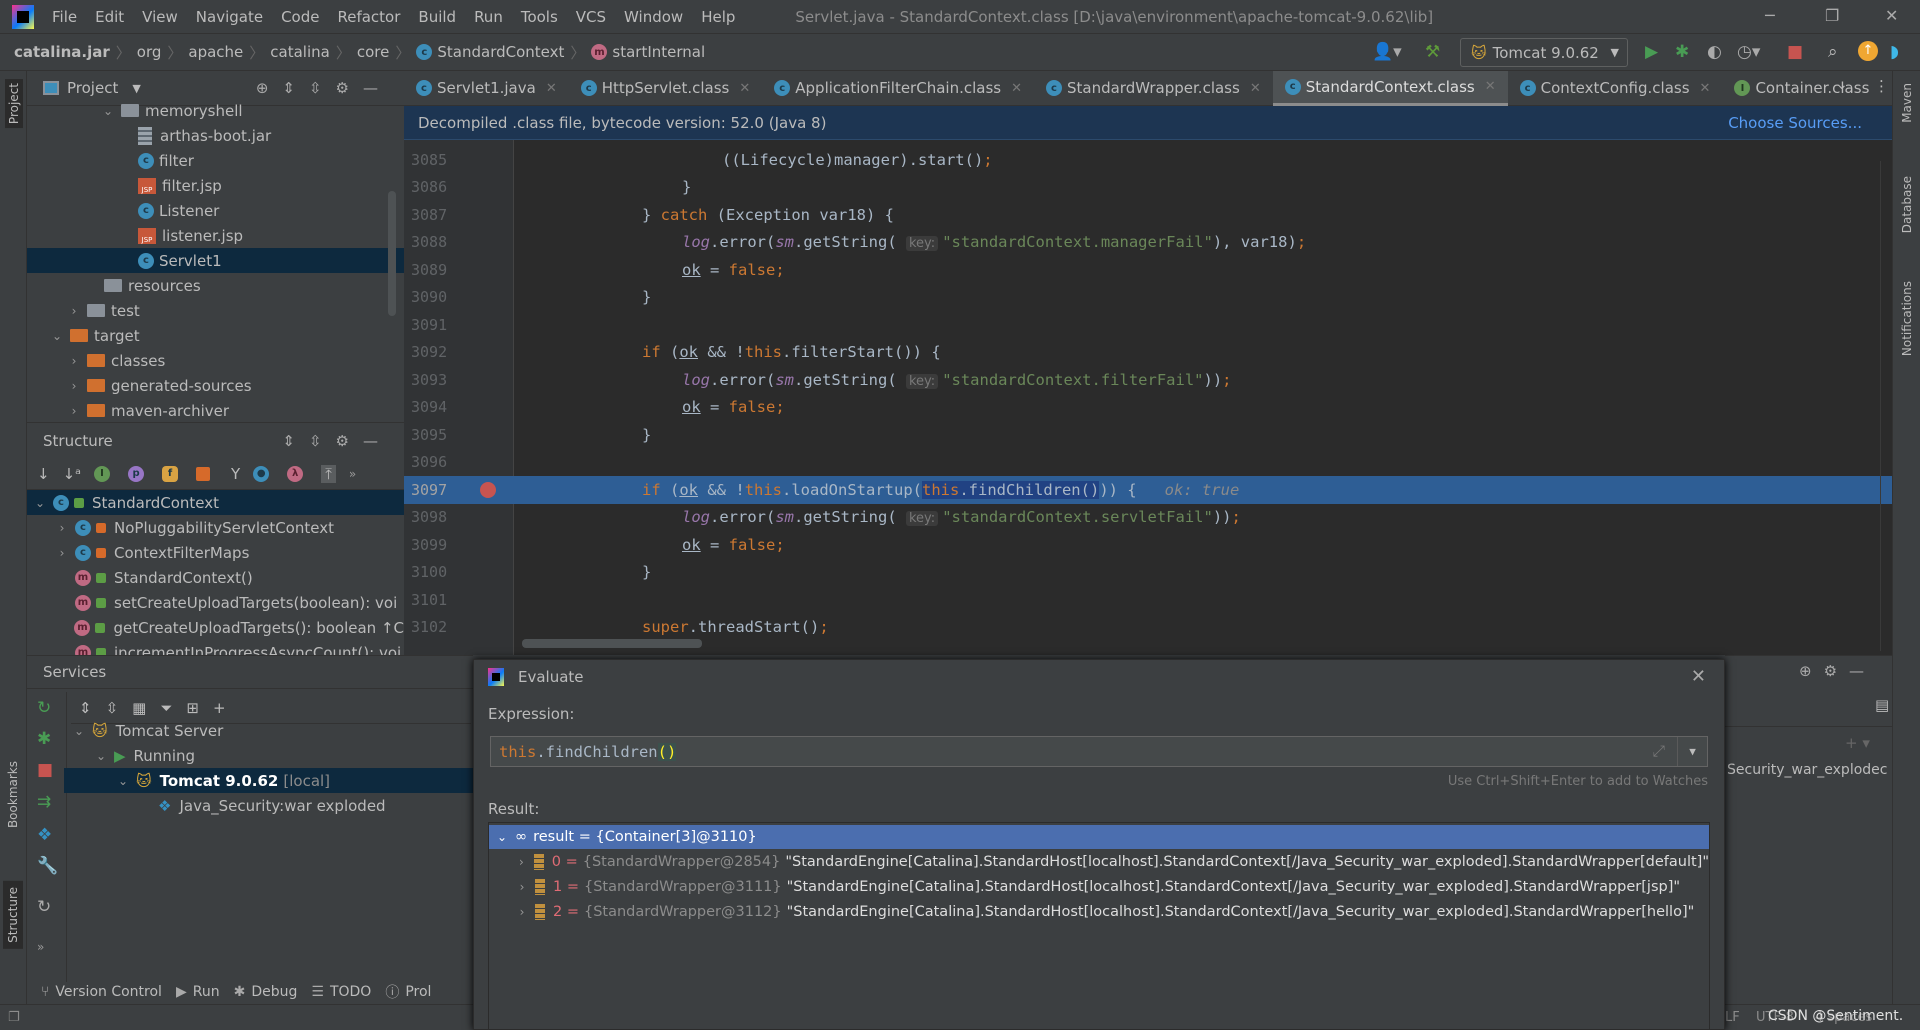 The height and width of the screenshot is (1030, 1920). Describe the element at coordinates (300, 52) in the screenshot. I see `breadcrumb-item: catalina` at that location.